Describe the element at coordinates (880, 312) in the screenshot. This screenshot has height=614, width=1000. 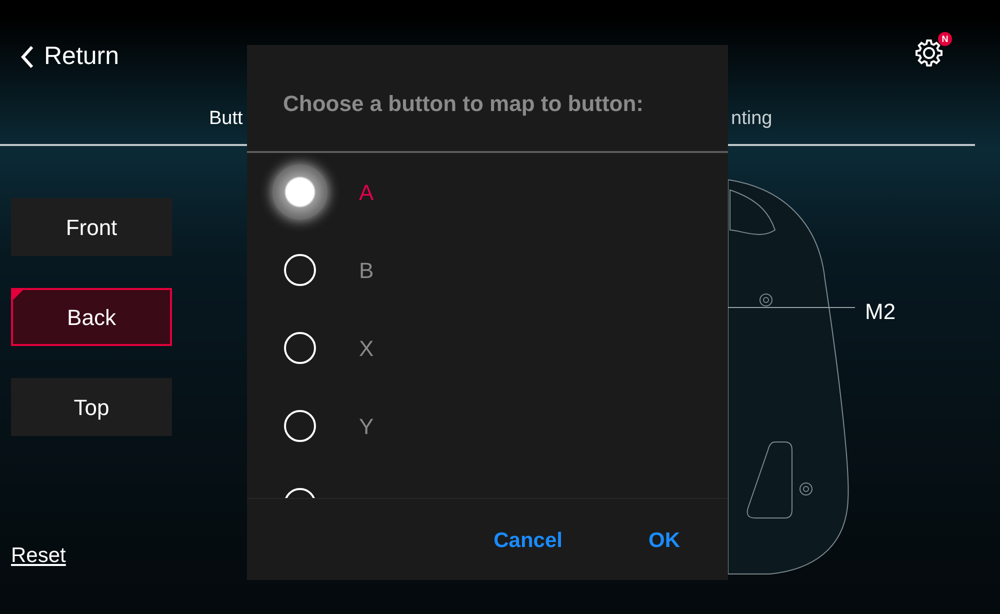
I see `button-callout-label: M2` at that location.